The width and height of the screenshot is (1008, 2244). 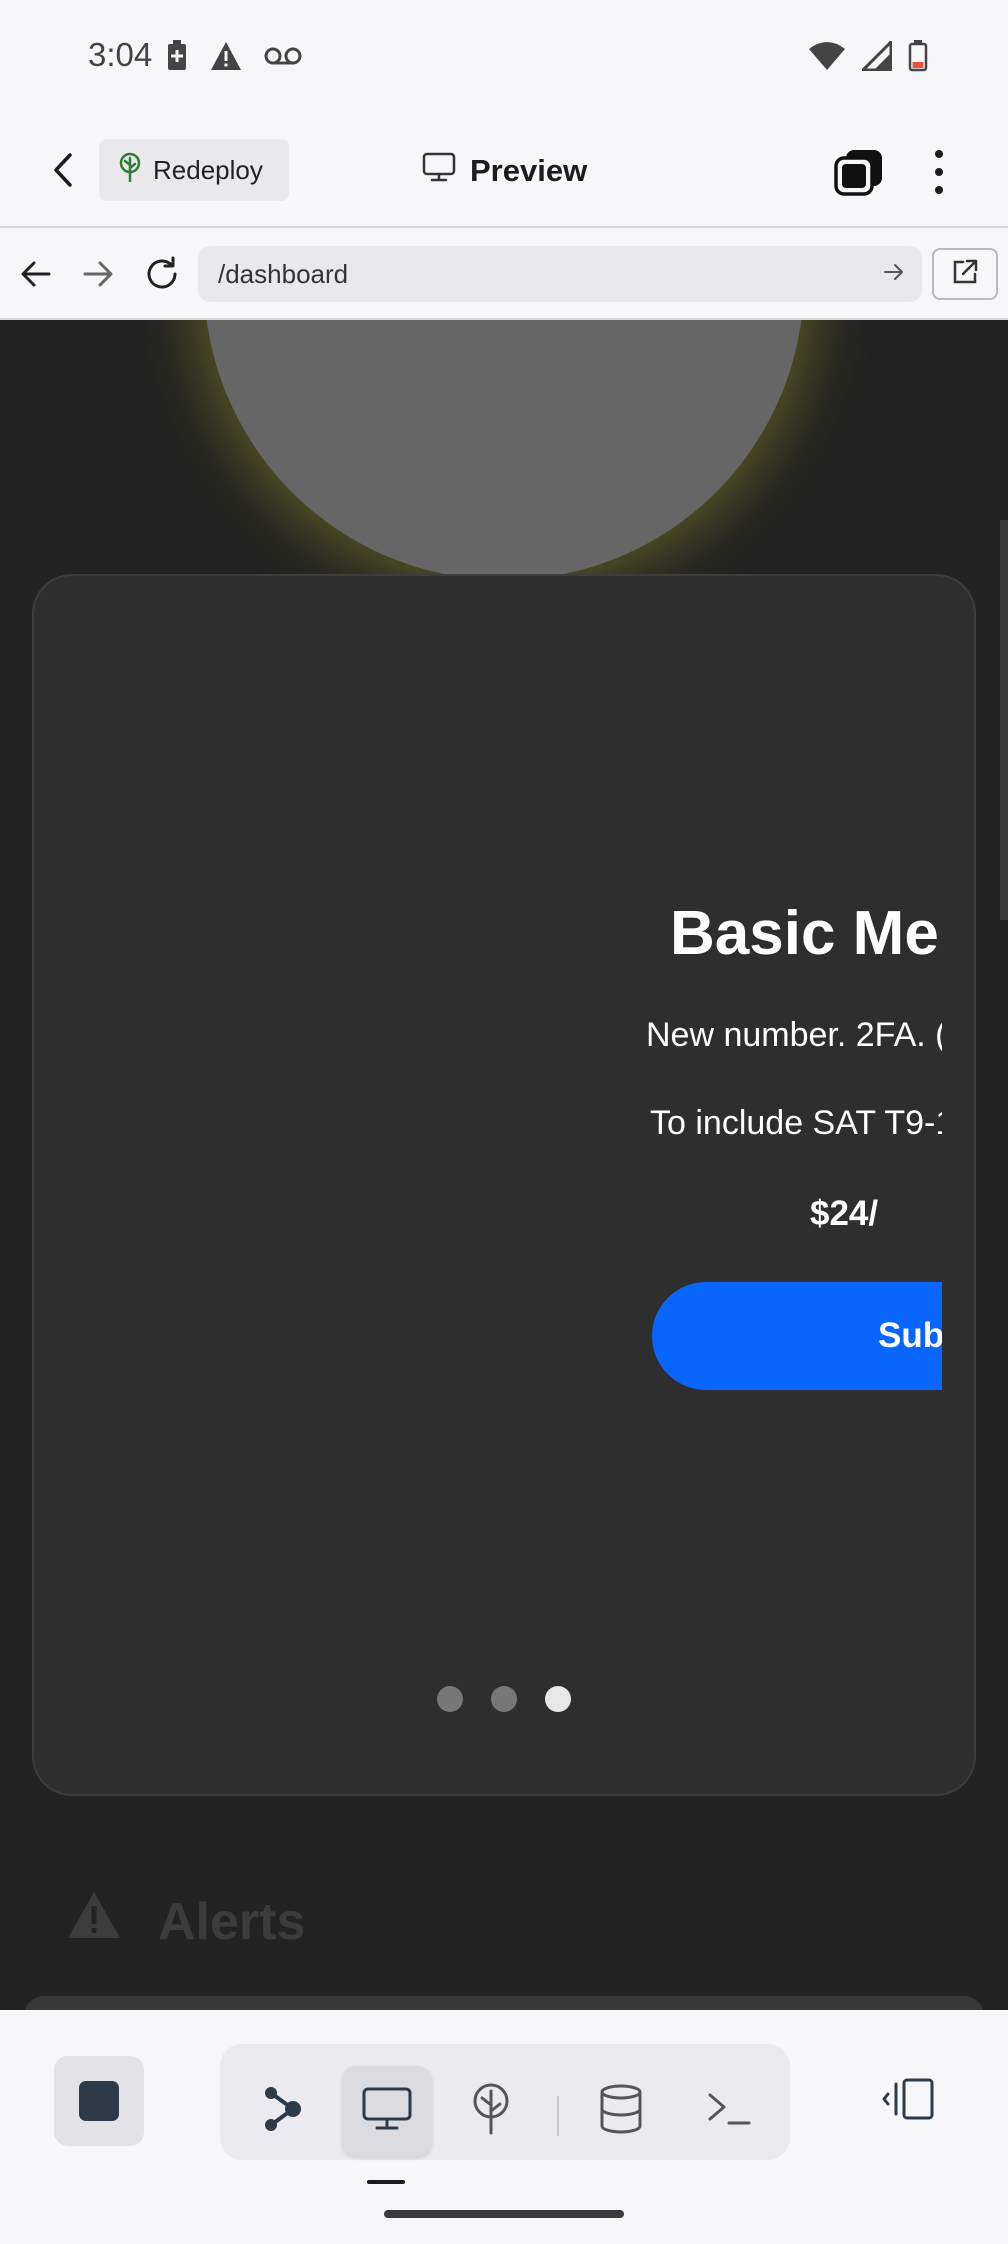 I want to click on layout-toggle-button, so click(x=909, y=2101).